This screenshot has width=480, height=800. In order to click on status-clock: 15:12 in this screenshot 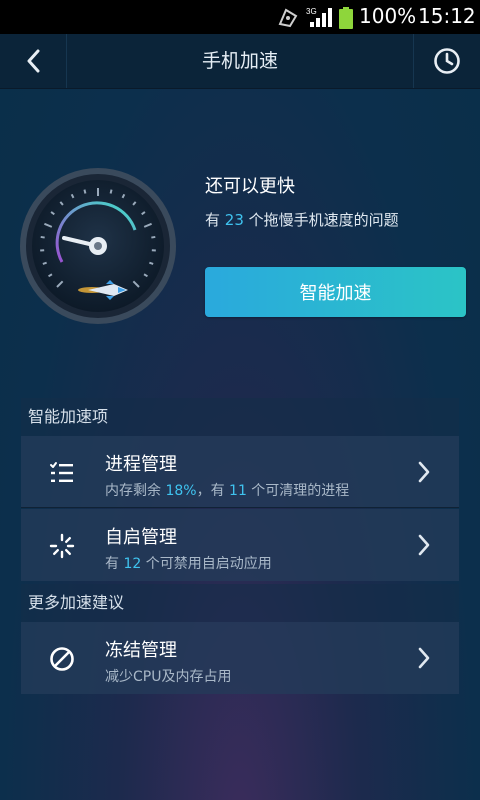, I will do `click(447, 16)`.